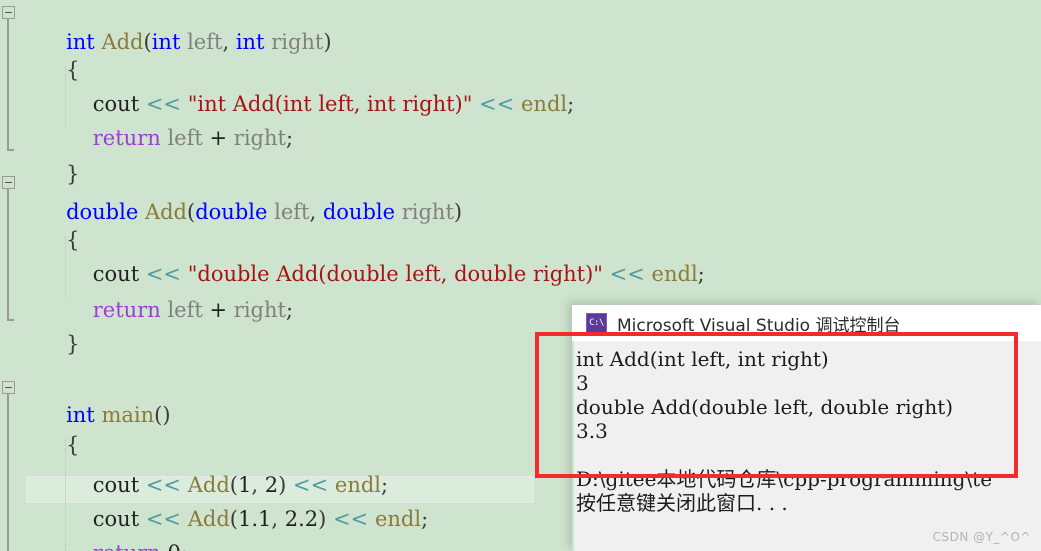 This screenshot has height=551, width=1041. I want to click on console-app-icon-label: C:\, so click(596, 322).